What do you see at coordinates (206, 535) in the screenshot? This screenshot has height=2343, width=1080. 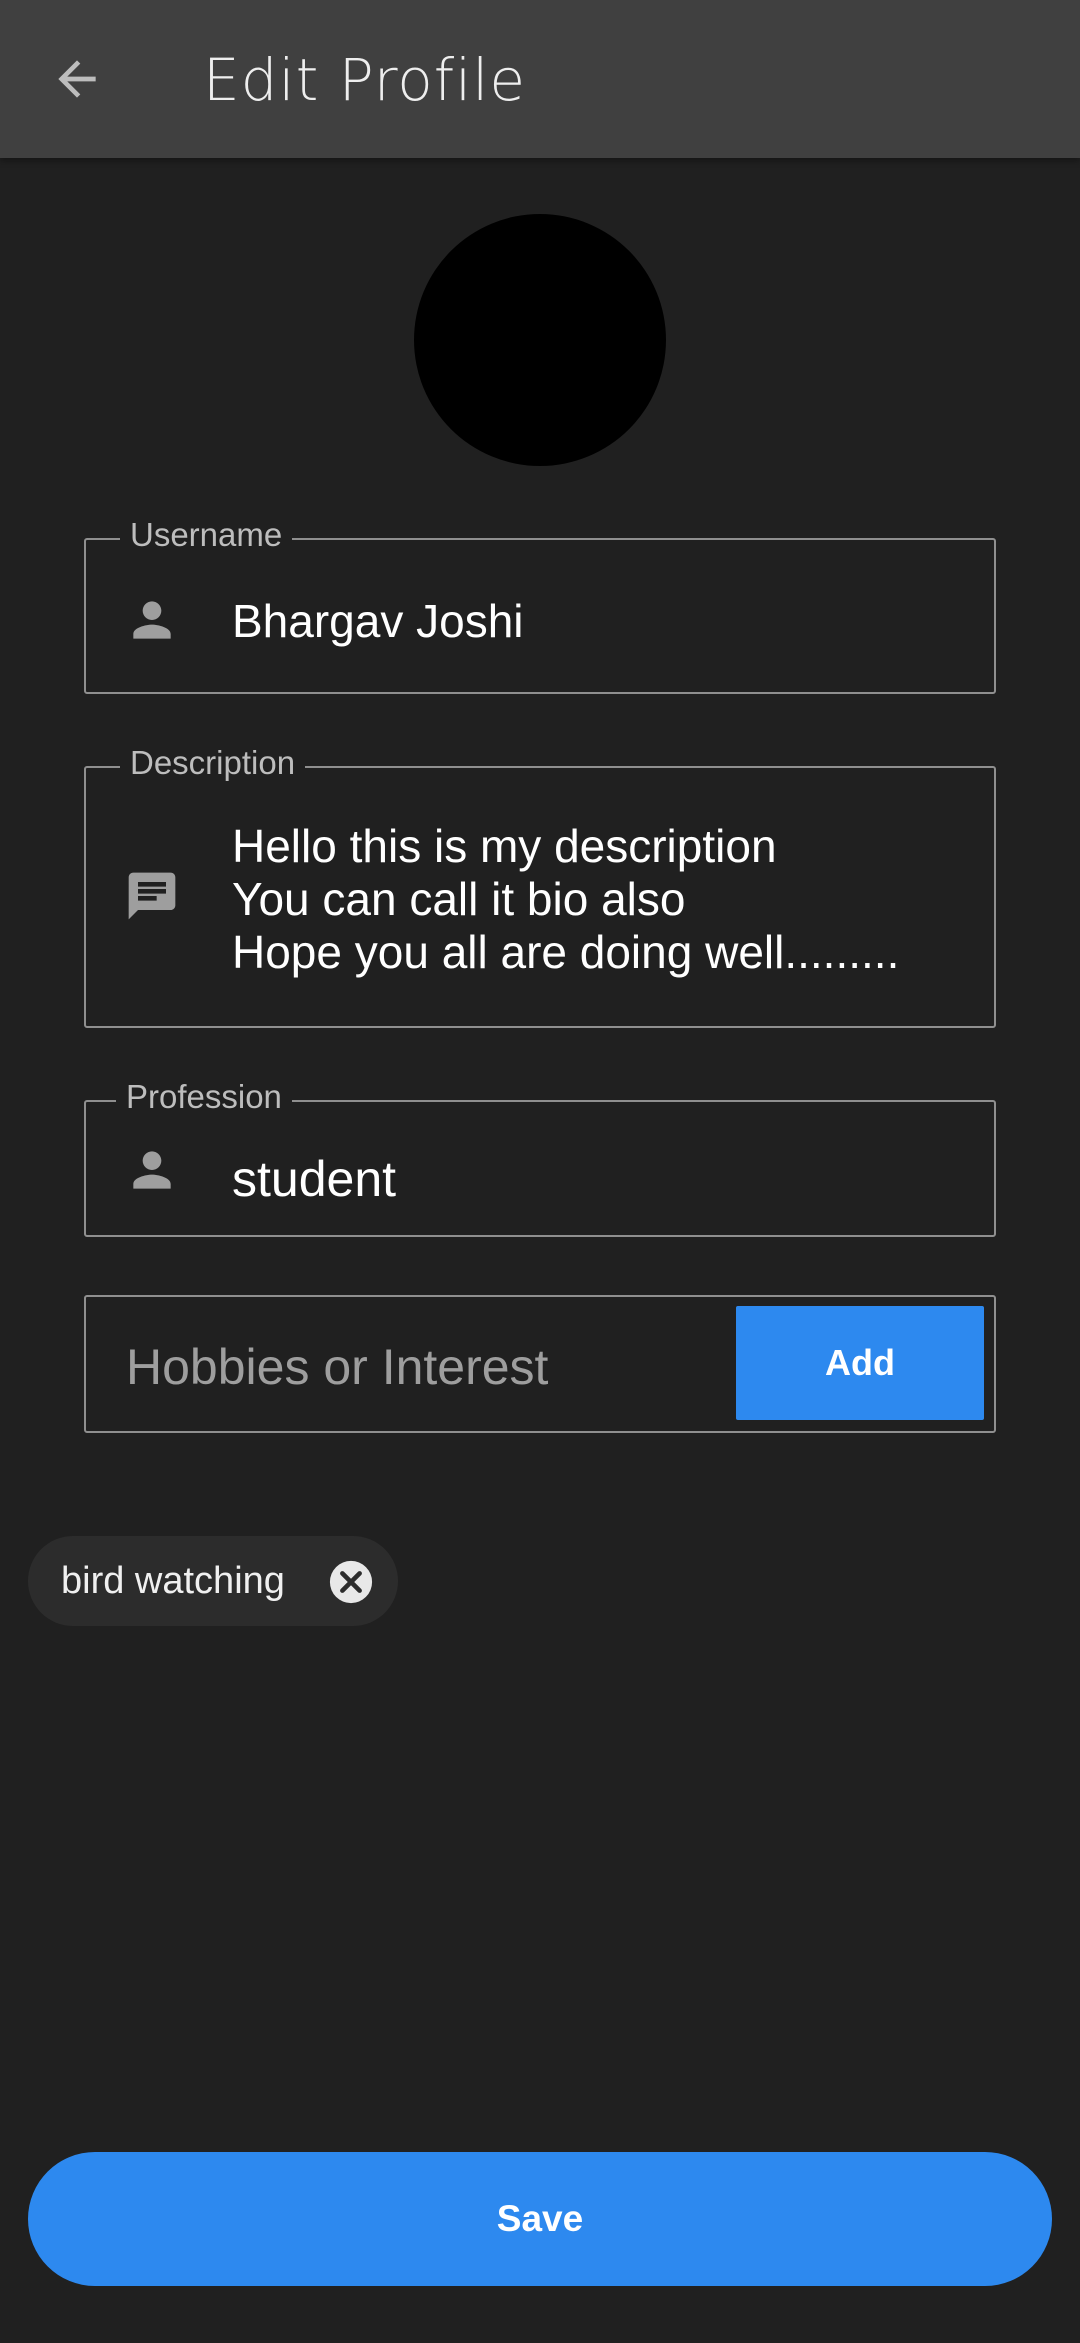 I see `username-label: Username` at bounding box center [206, 535].